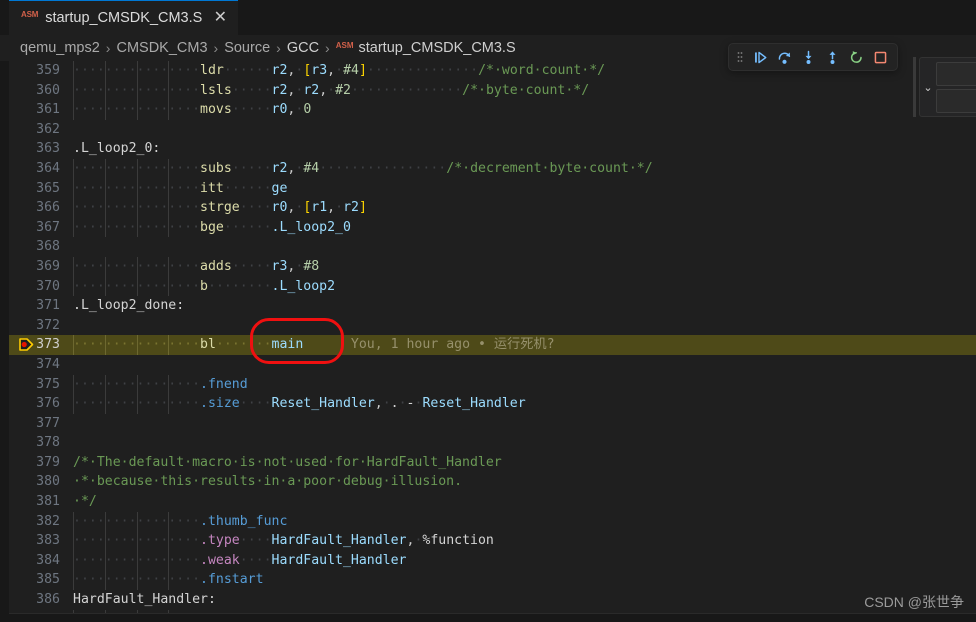 This screenshot has height=622, width=976. Describe the element at coordinates (492, 424) in the screenshot. I see `code-line: 377` at that location.